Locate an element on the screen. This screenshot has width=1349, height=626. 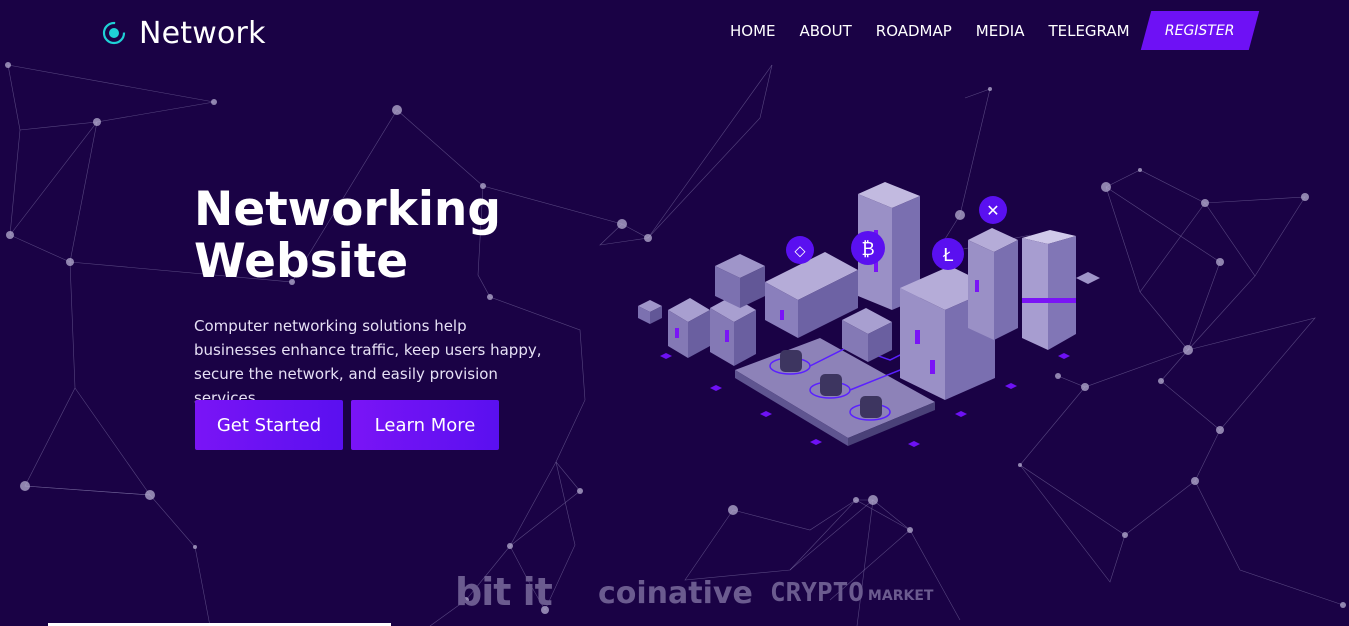
nav-roadmap: ROADMAP is located at coordinates (914, 31).